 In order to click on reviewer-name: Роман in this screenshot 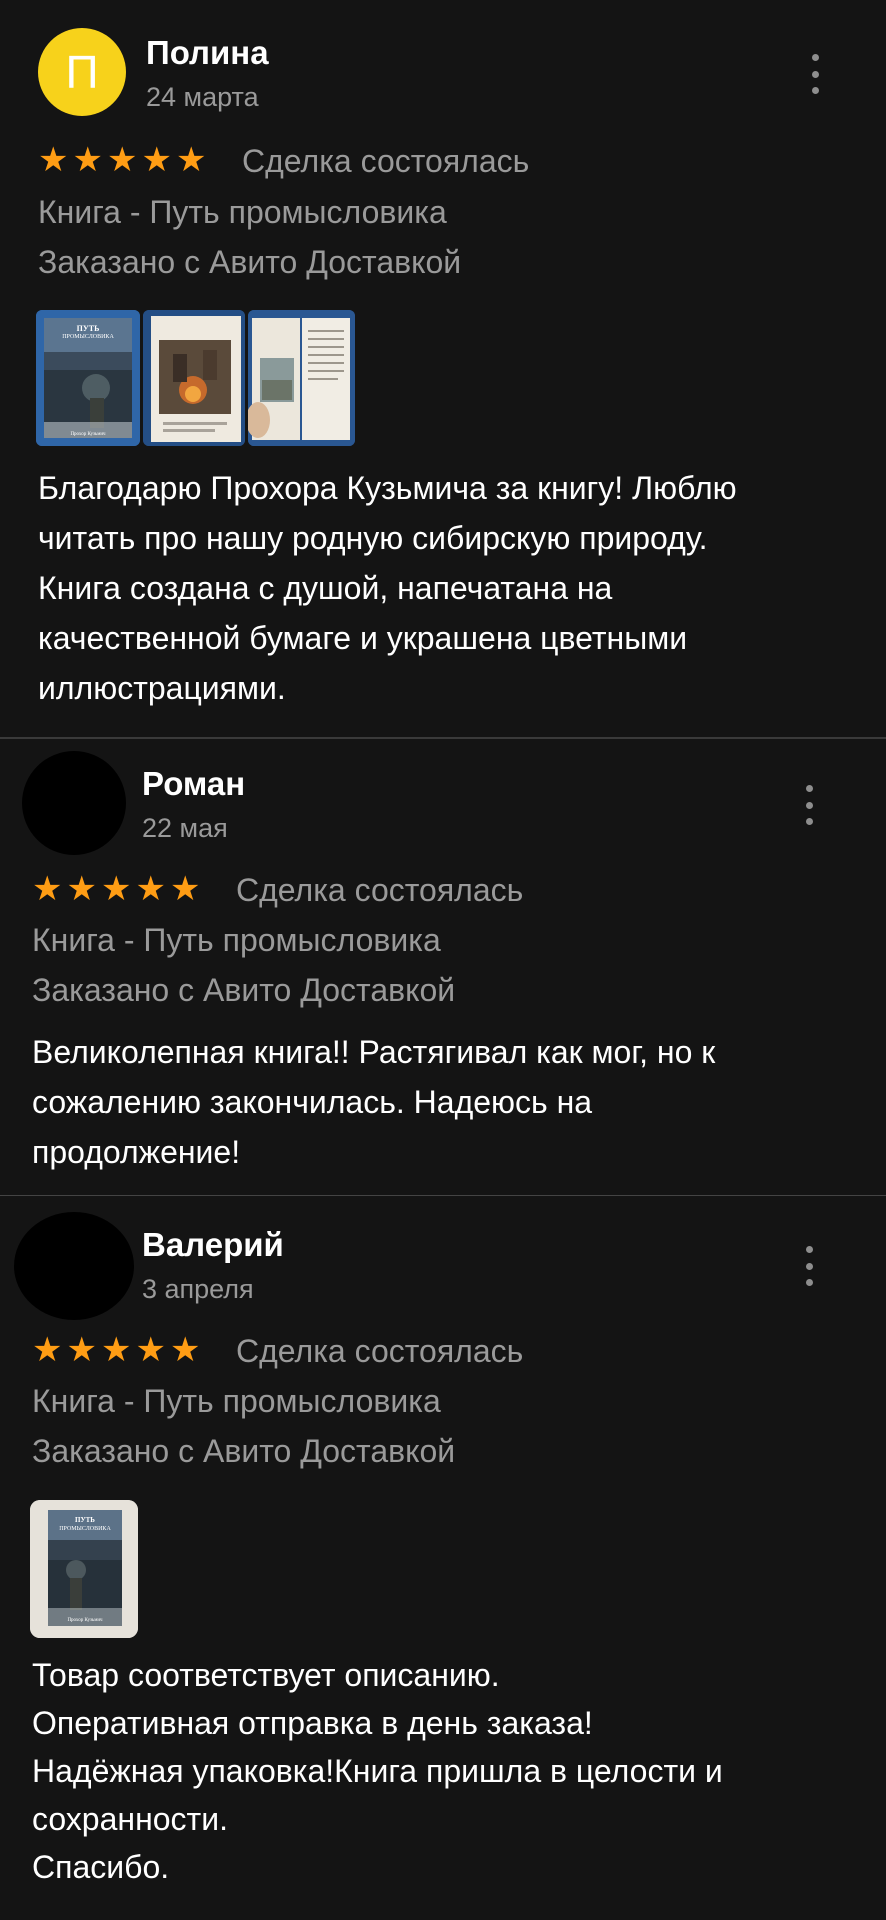, I will do `click(193, 784)`.